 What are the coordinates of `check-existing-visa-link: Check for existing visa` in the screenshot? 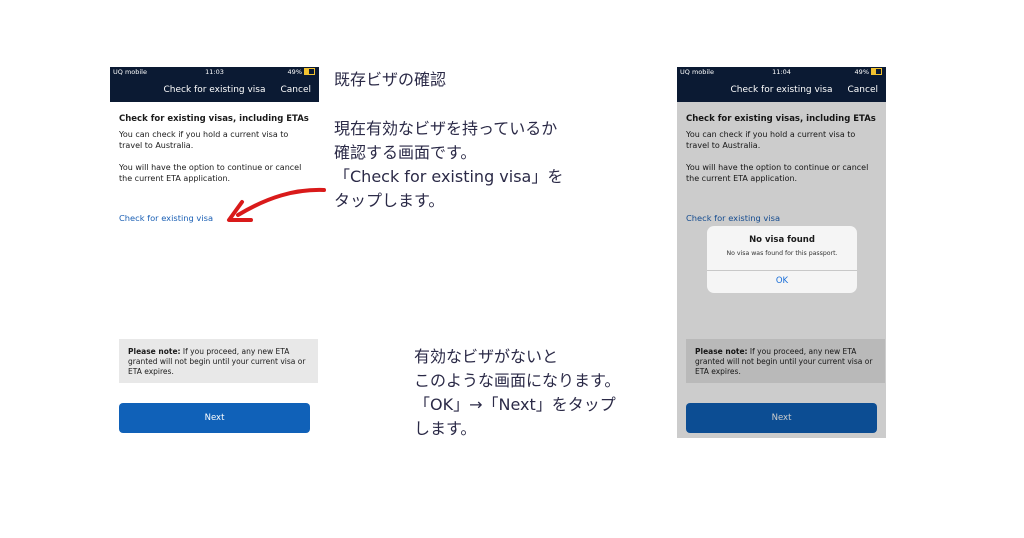 It's located at (166, 218).